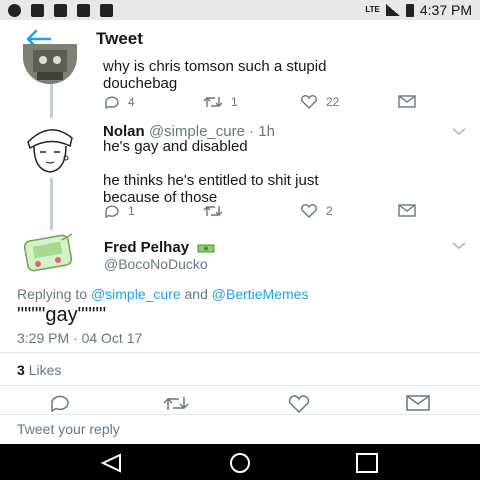 Image resolution: width=480 pixels, height=480 pixels. I want to click on recents-square-icon, so click(367, 463).